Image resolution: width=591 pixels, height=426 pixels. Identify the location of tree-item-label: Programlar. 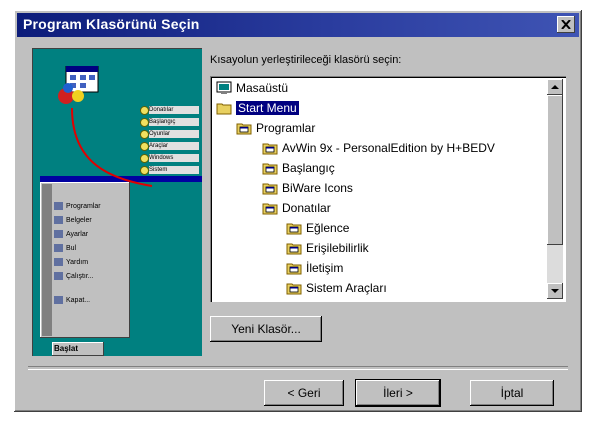
(286, 128).